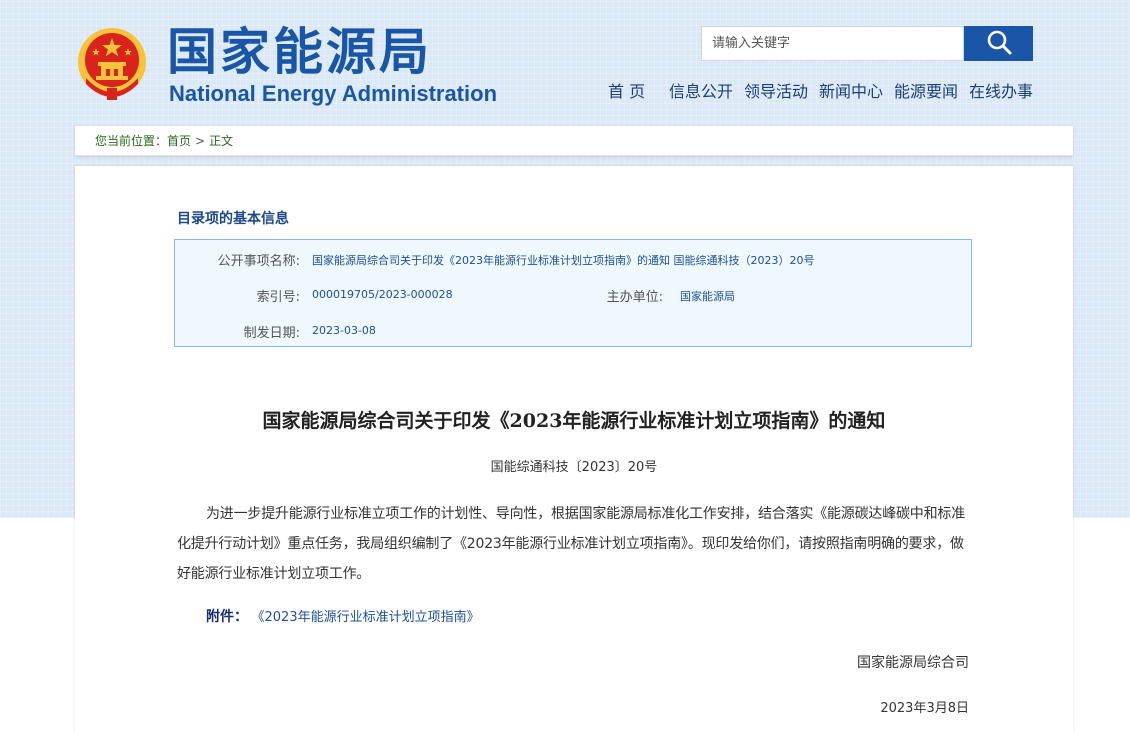 The height and width of the screenshot is (732, 1130). I want to click on attachment-link: 《2023年能源行业标准计划立项指南》, so click(369, 617).